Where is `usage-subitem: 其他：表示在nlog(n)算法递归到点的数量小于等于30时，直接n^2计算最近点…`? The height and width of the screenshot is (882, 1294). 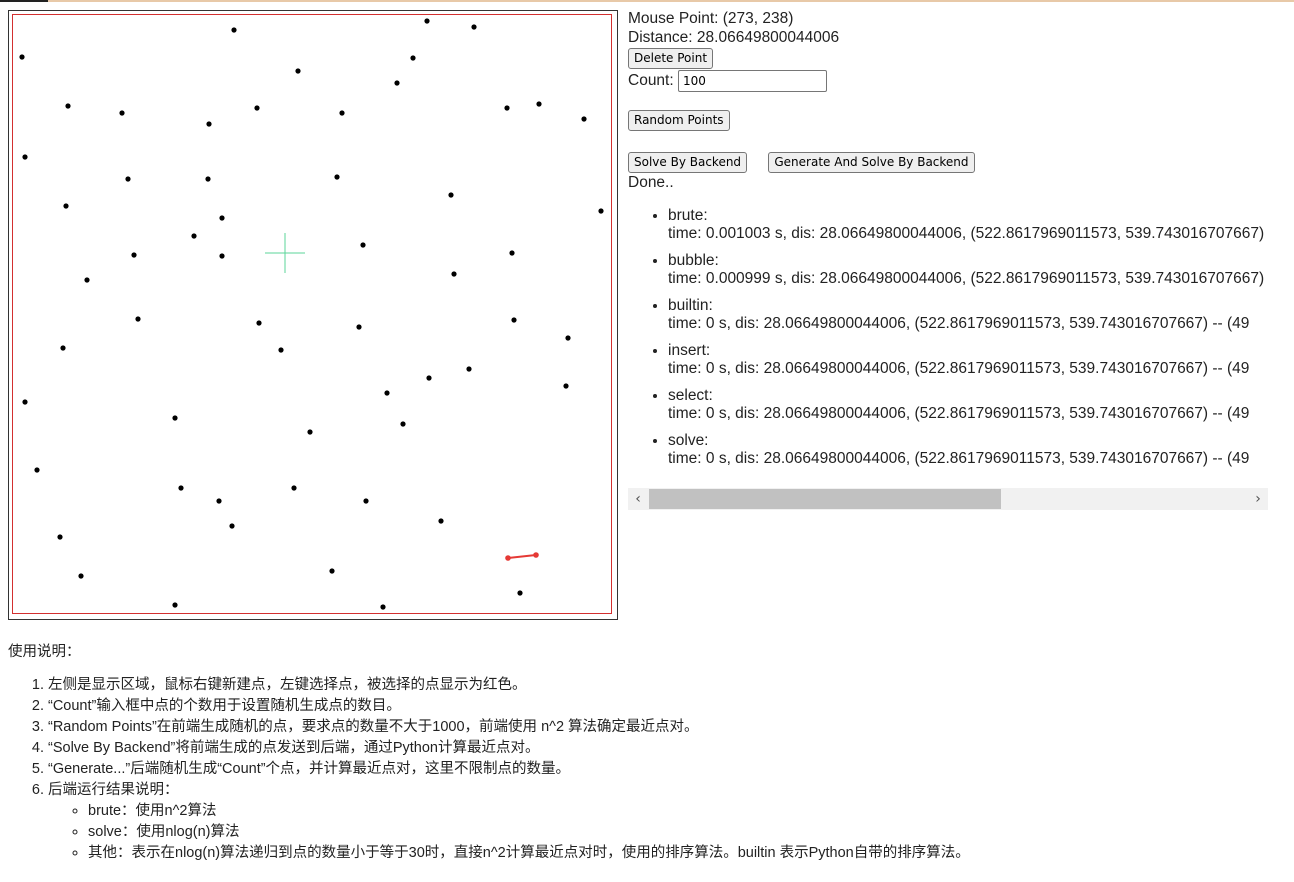
usage-subitem: 其他：表示在nlog(n)算法递归到点的数量小于等于30时，直接n^2计算最近点… is located at coordinates (683, 853).